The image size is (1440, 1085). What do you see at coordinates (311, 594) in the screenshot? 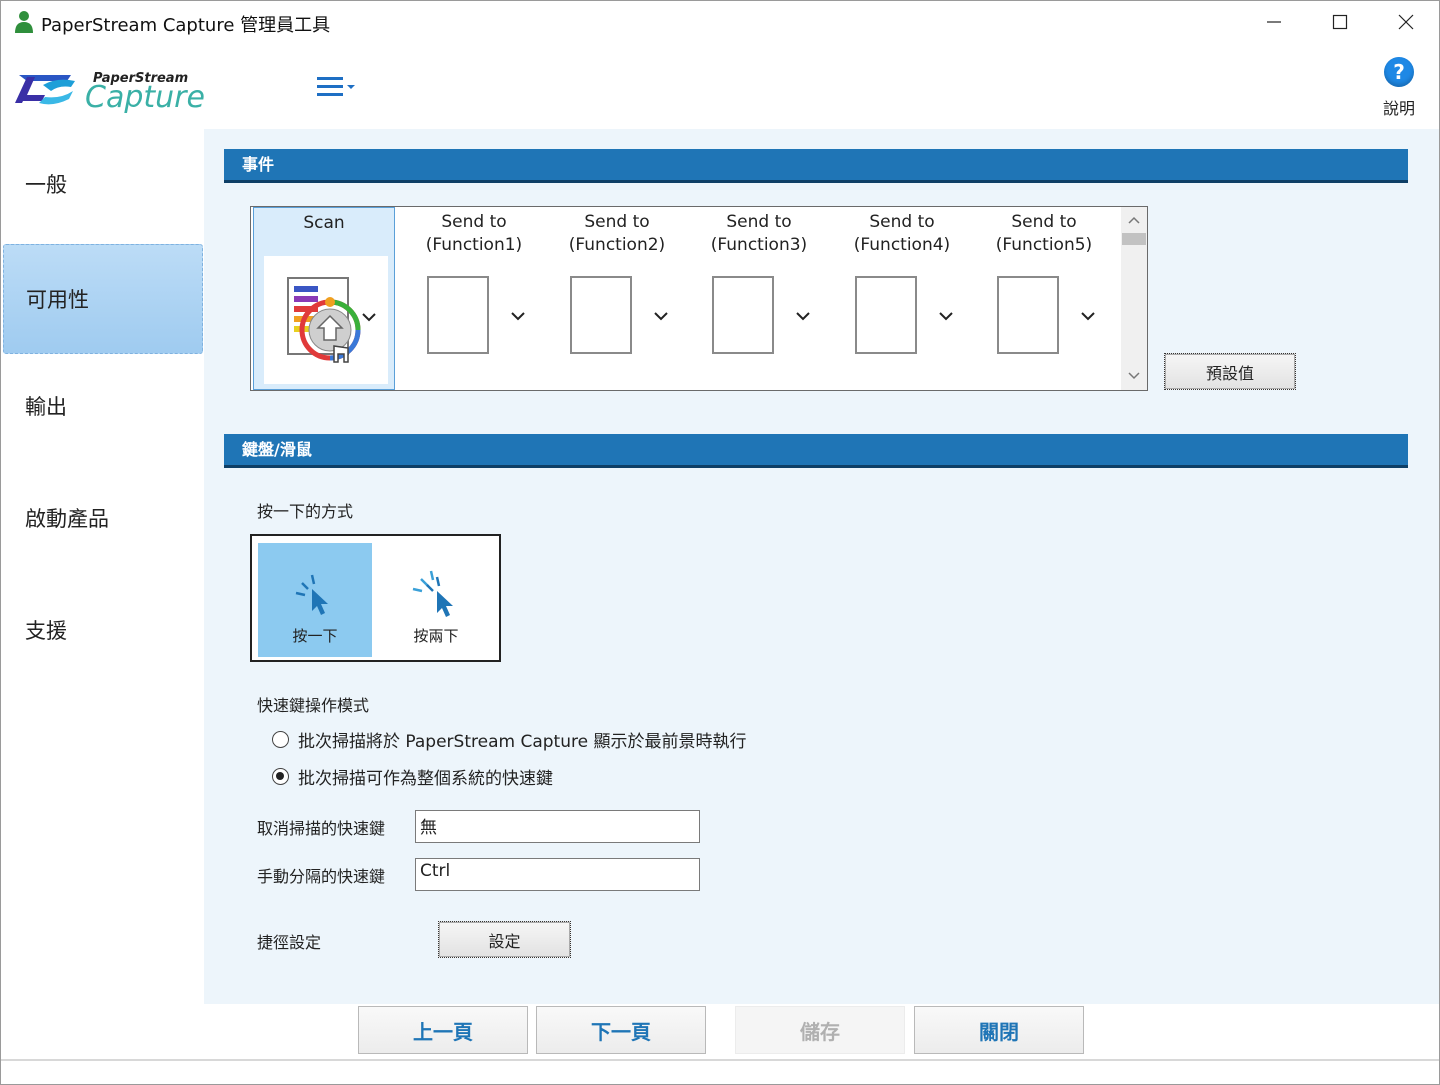
I see `single-click-cursor-icon` at bounding box center [311, 594].